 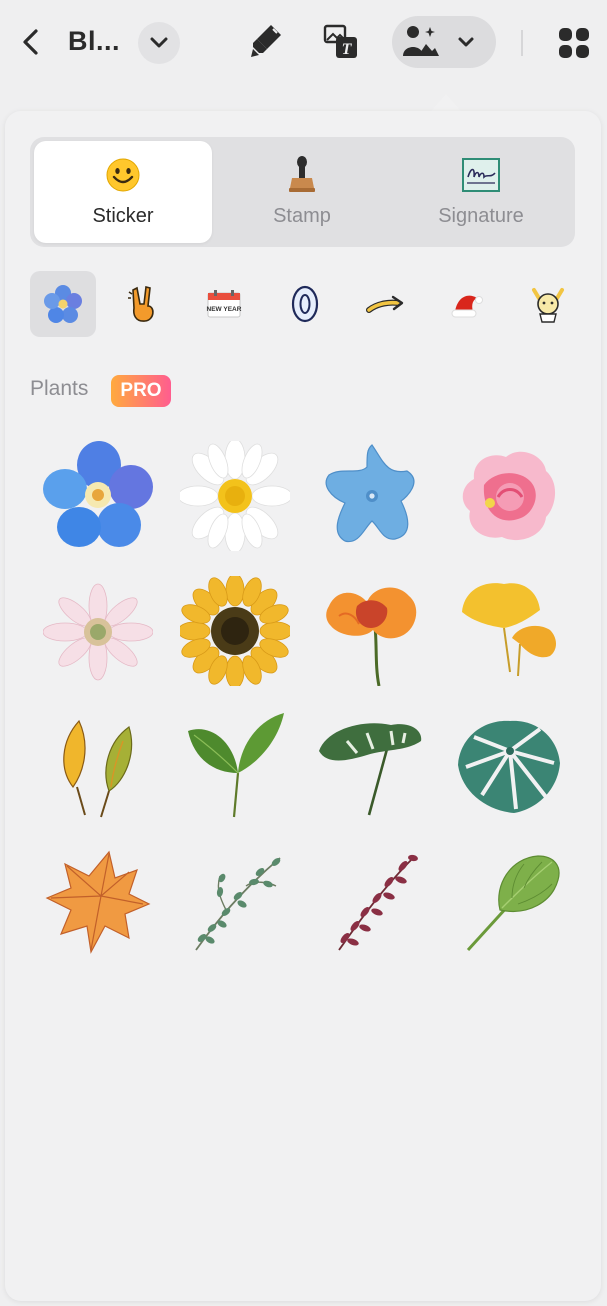 I want to click on tab-stamp: Stamp, so click(x=302, y=192).